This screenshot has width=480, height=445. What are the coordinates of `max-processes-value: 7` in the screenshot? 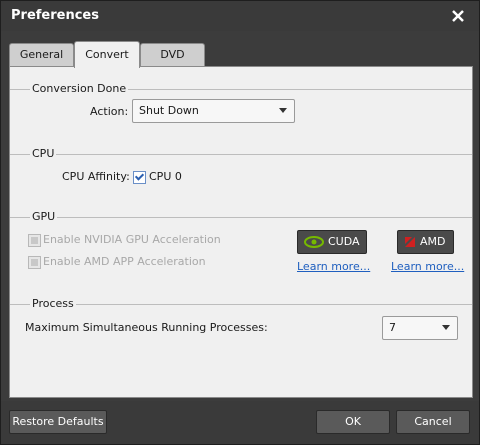 It's located at (392, 327).